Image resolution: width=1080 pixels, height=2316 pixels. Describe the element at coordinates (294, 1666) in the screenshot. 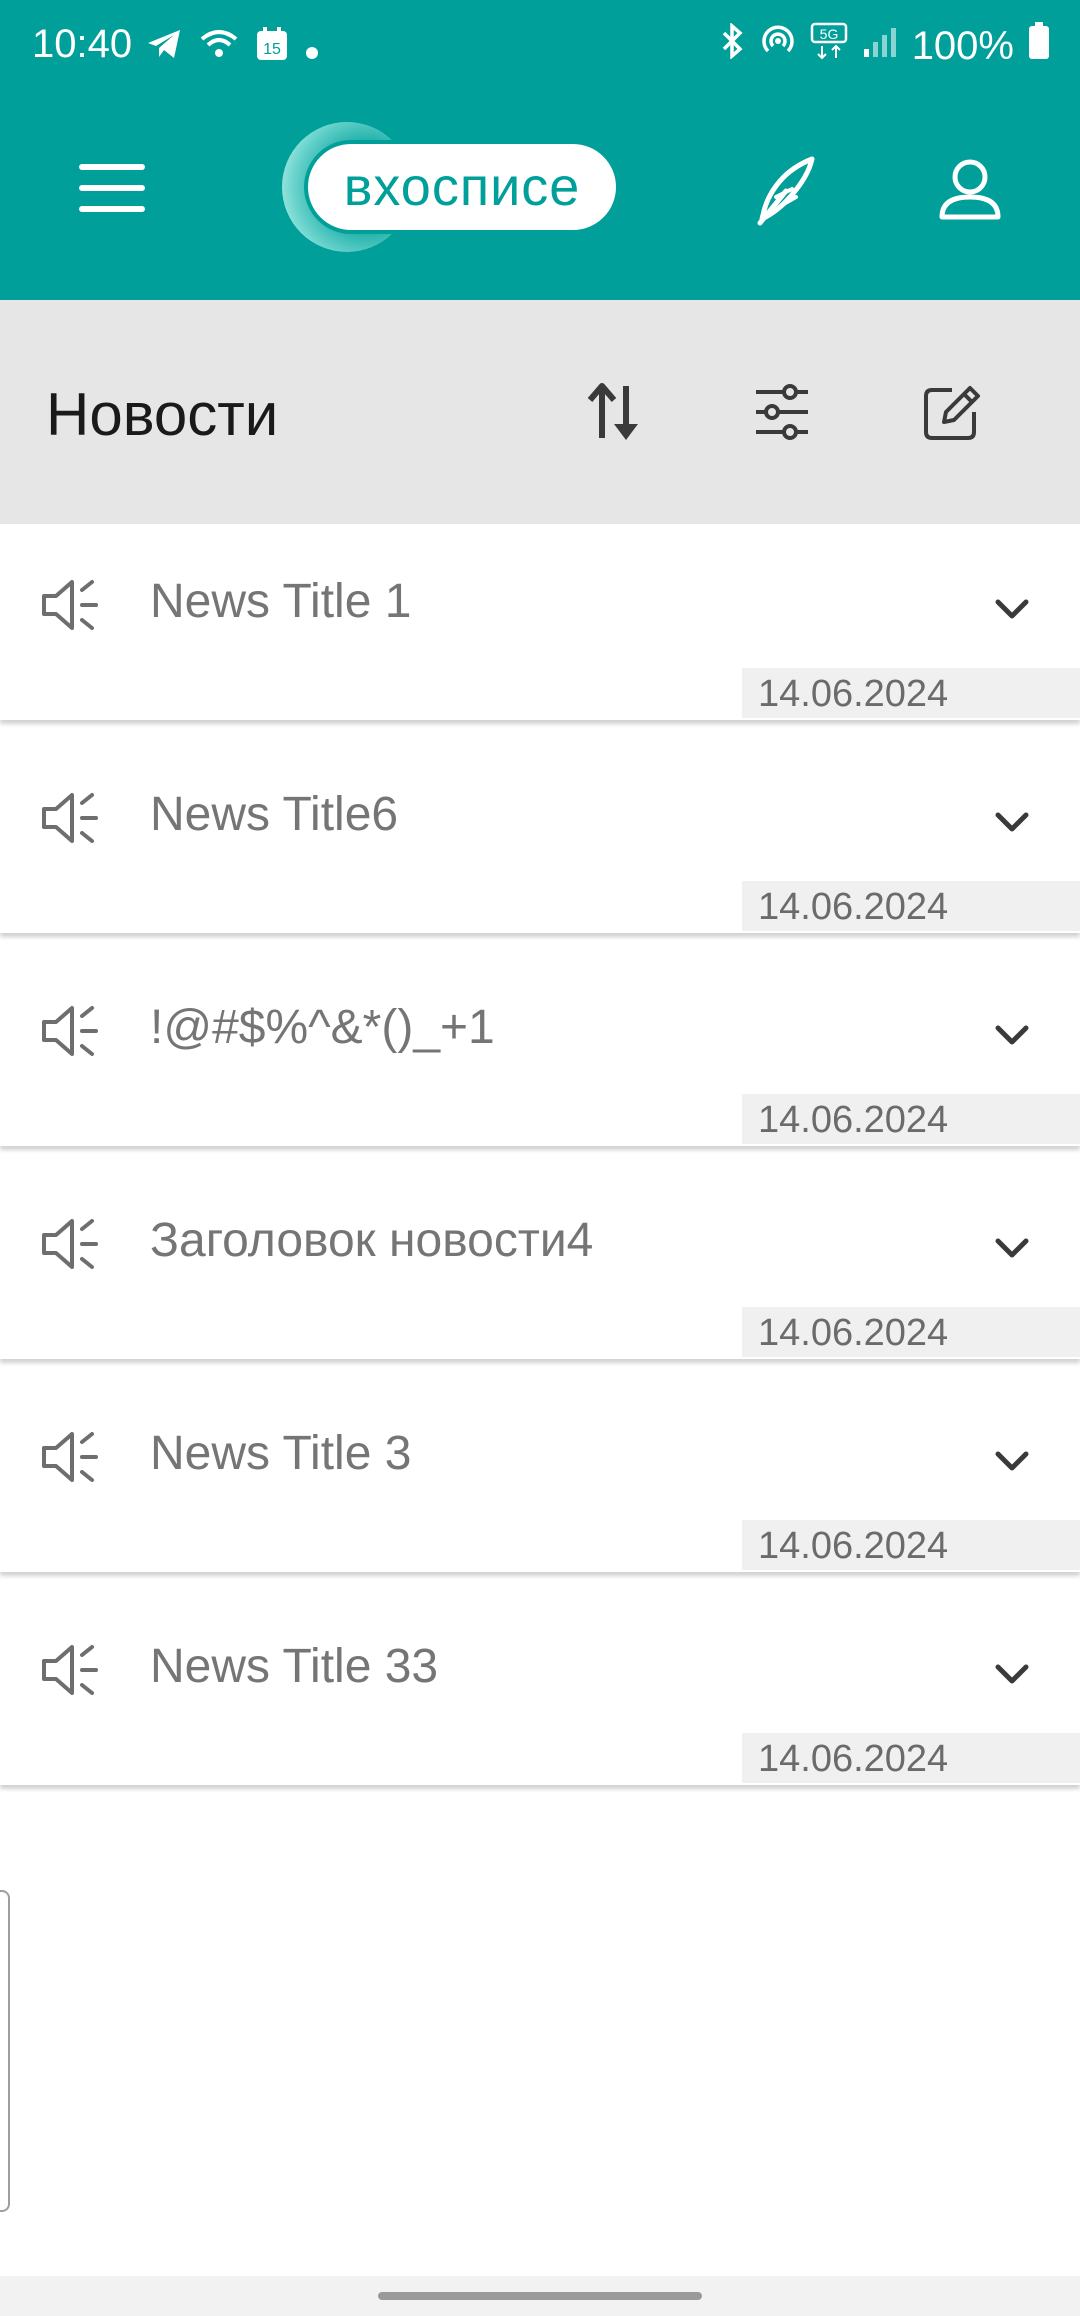

I see `news-title: News Title 33` at that location.